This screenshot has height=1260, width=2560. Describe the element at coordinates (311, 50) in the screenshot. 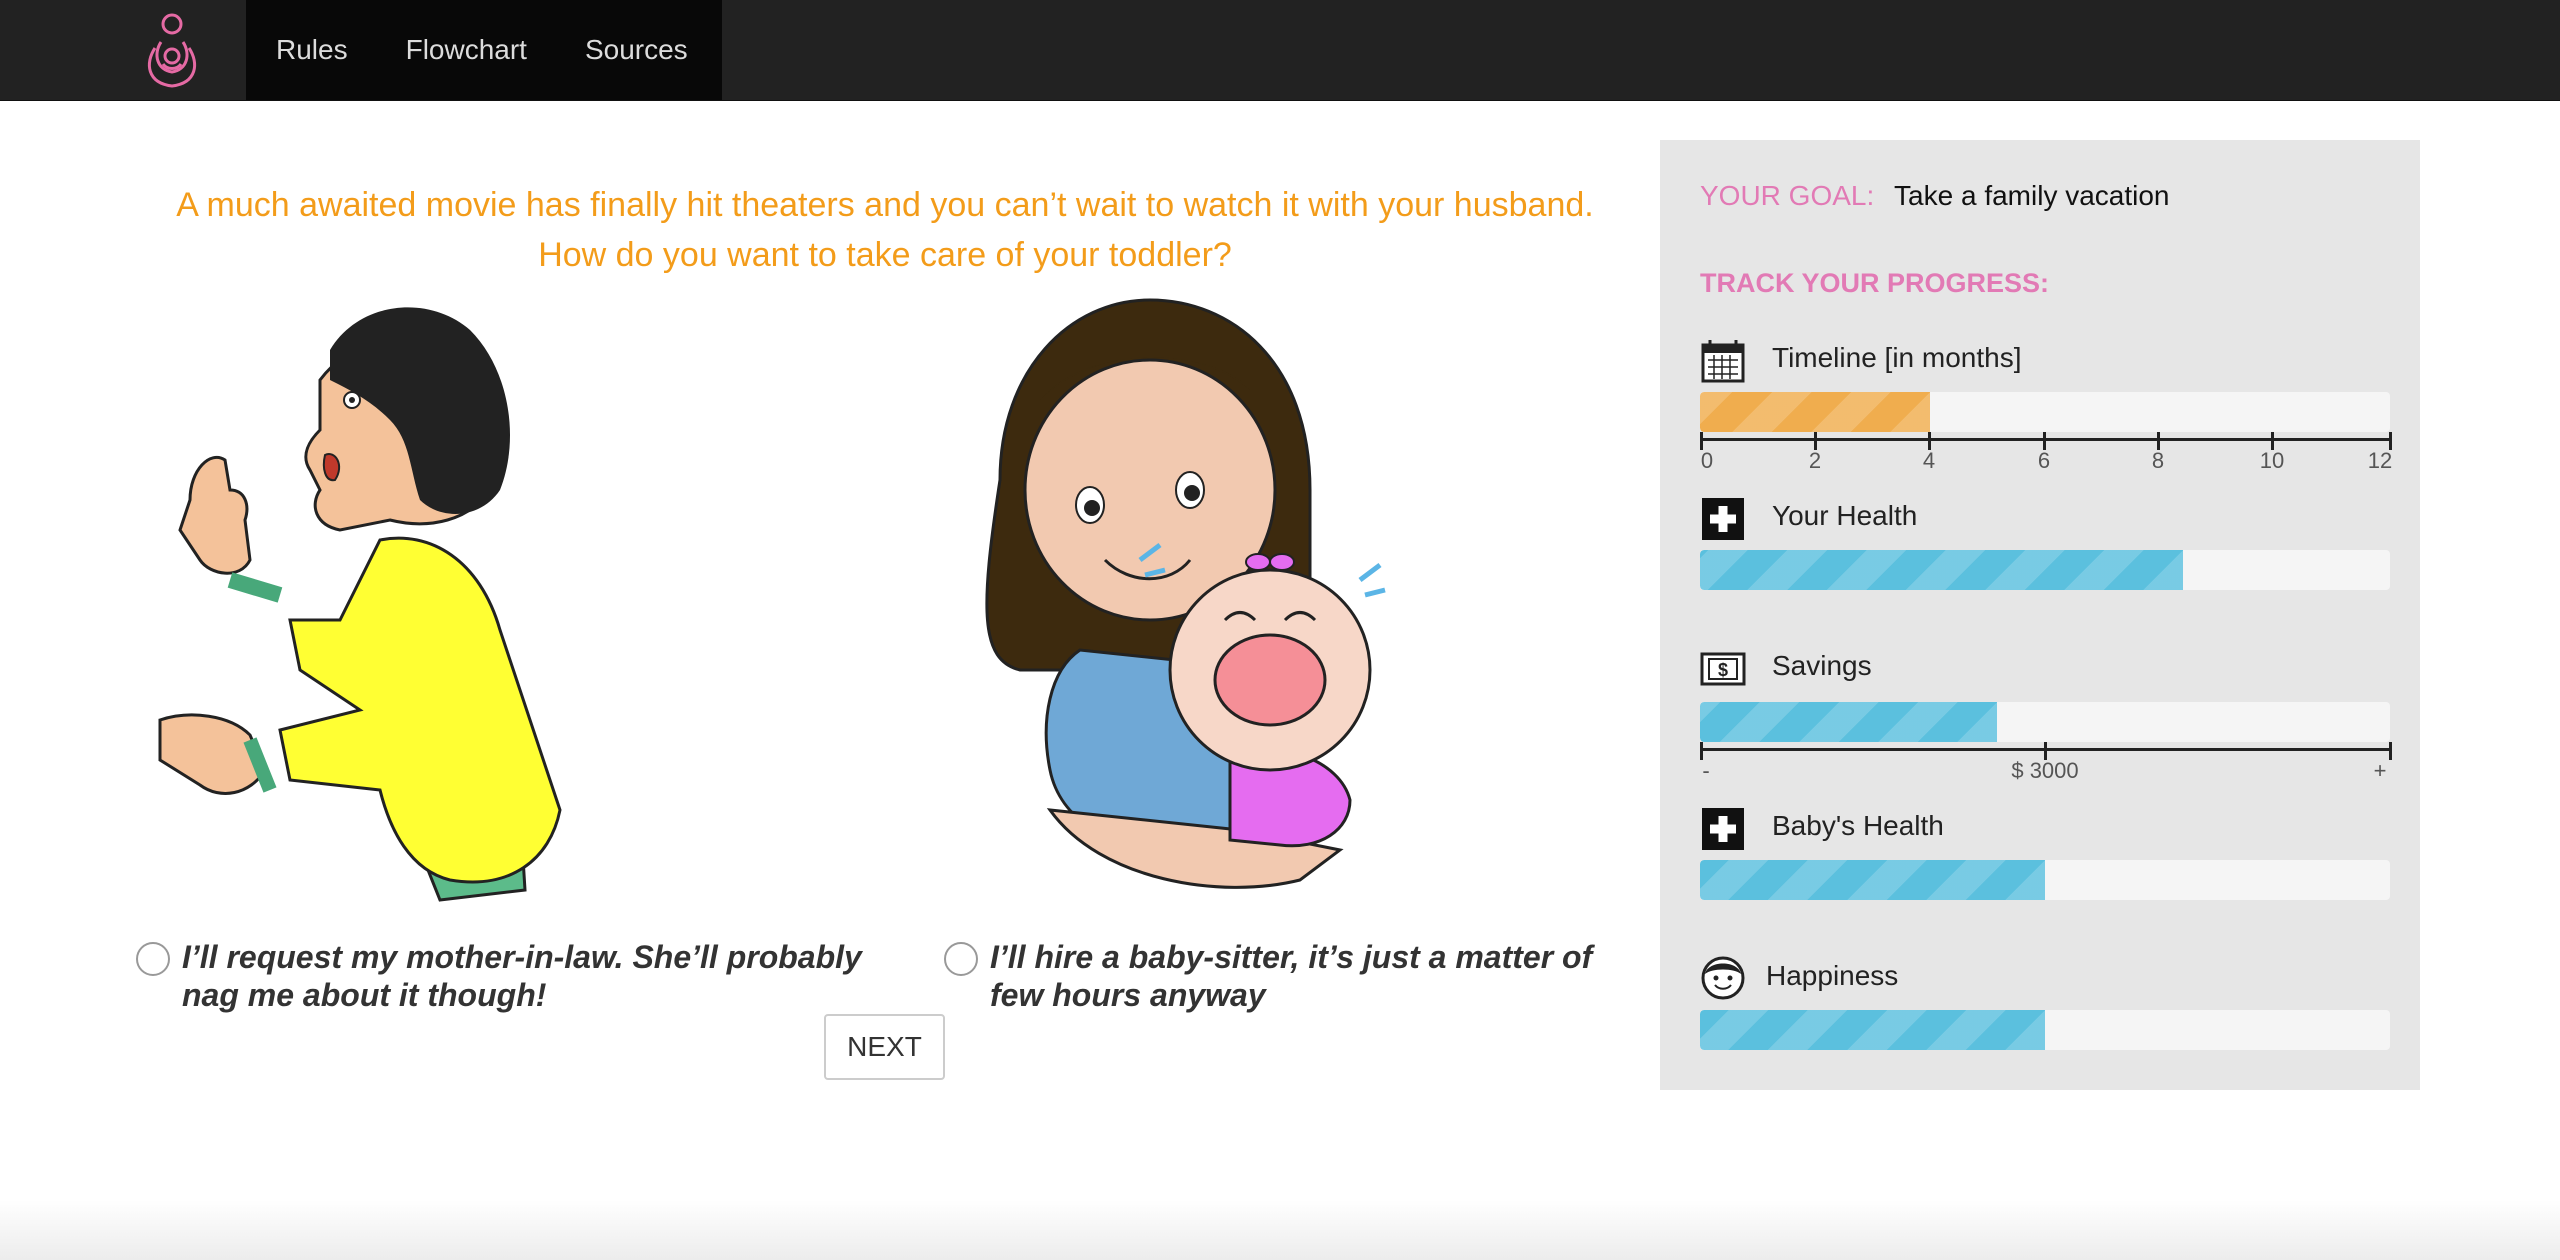

I see `nav-link-rules: Rules` at that location.